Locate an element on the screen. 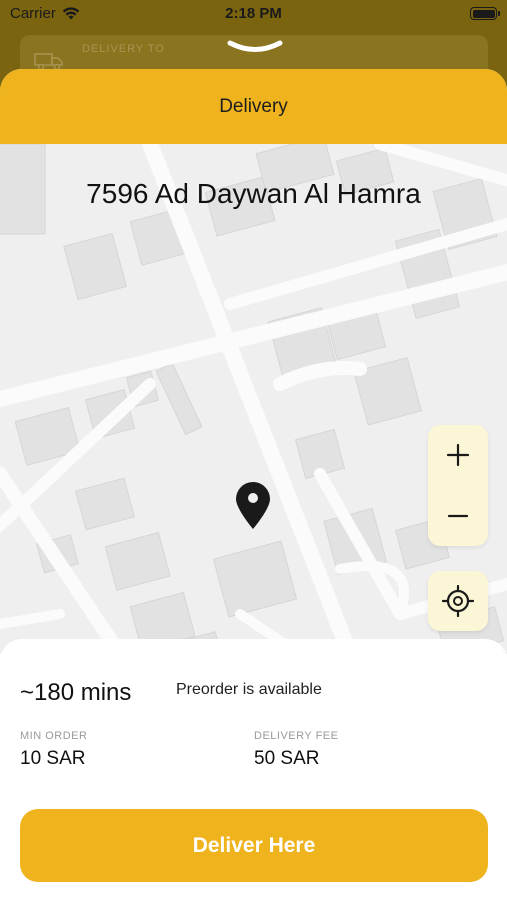 This screenshot has width=507, height=900. delivery-to-label: DELIVERY TO is located at coordinates (123, 49).